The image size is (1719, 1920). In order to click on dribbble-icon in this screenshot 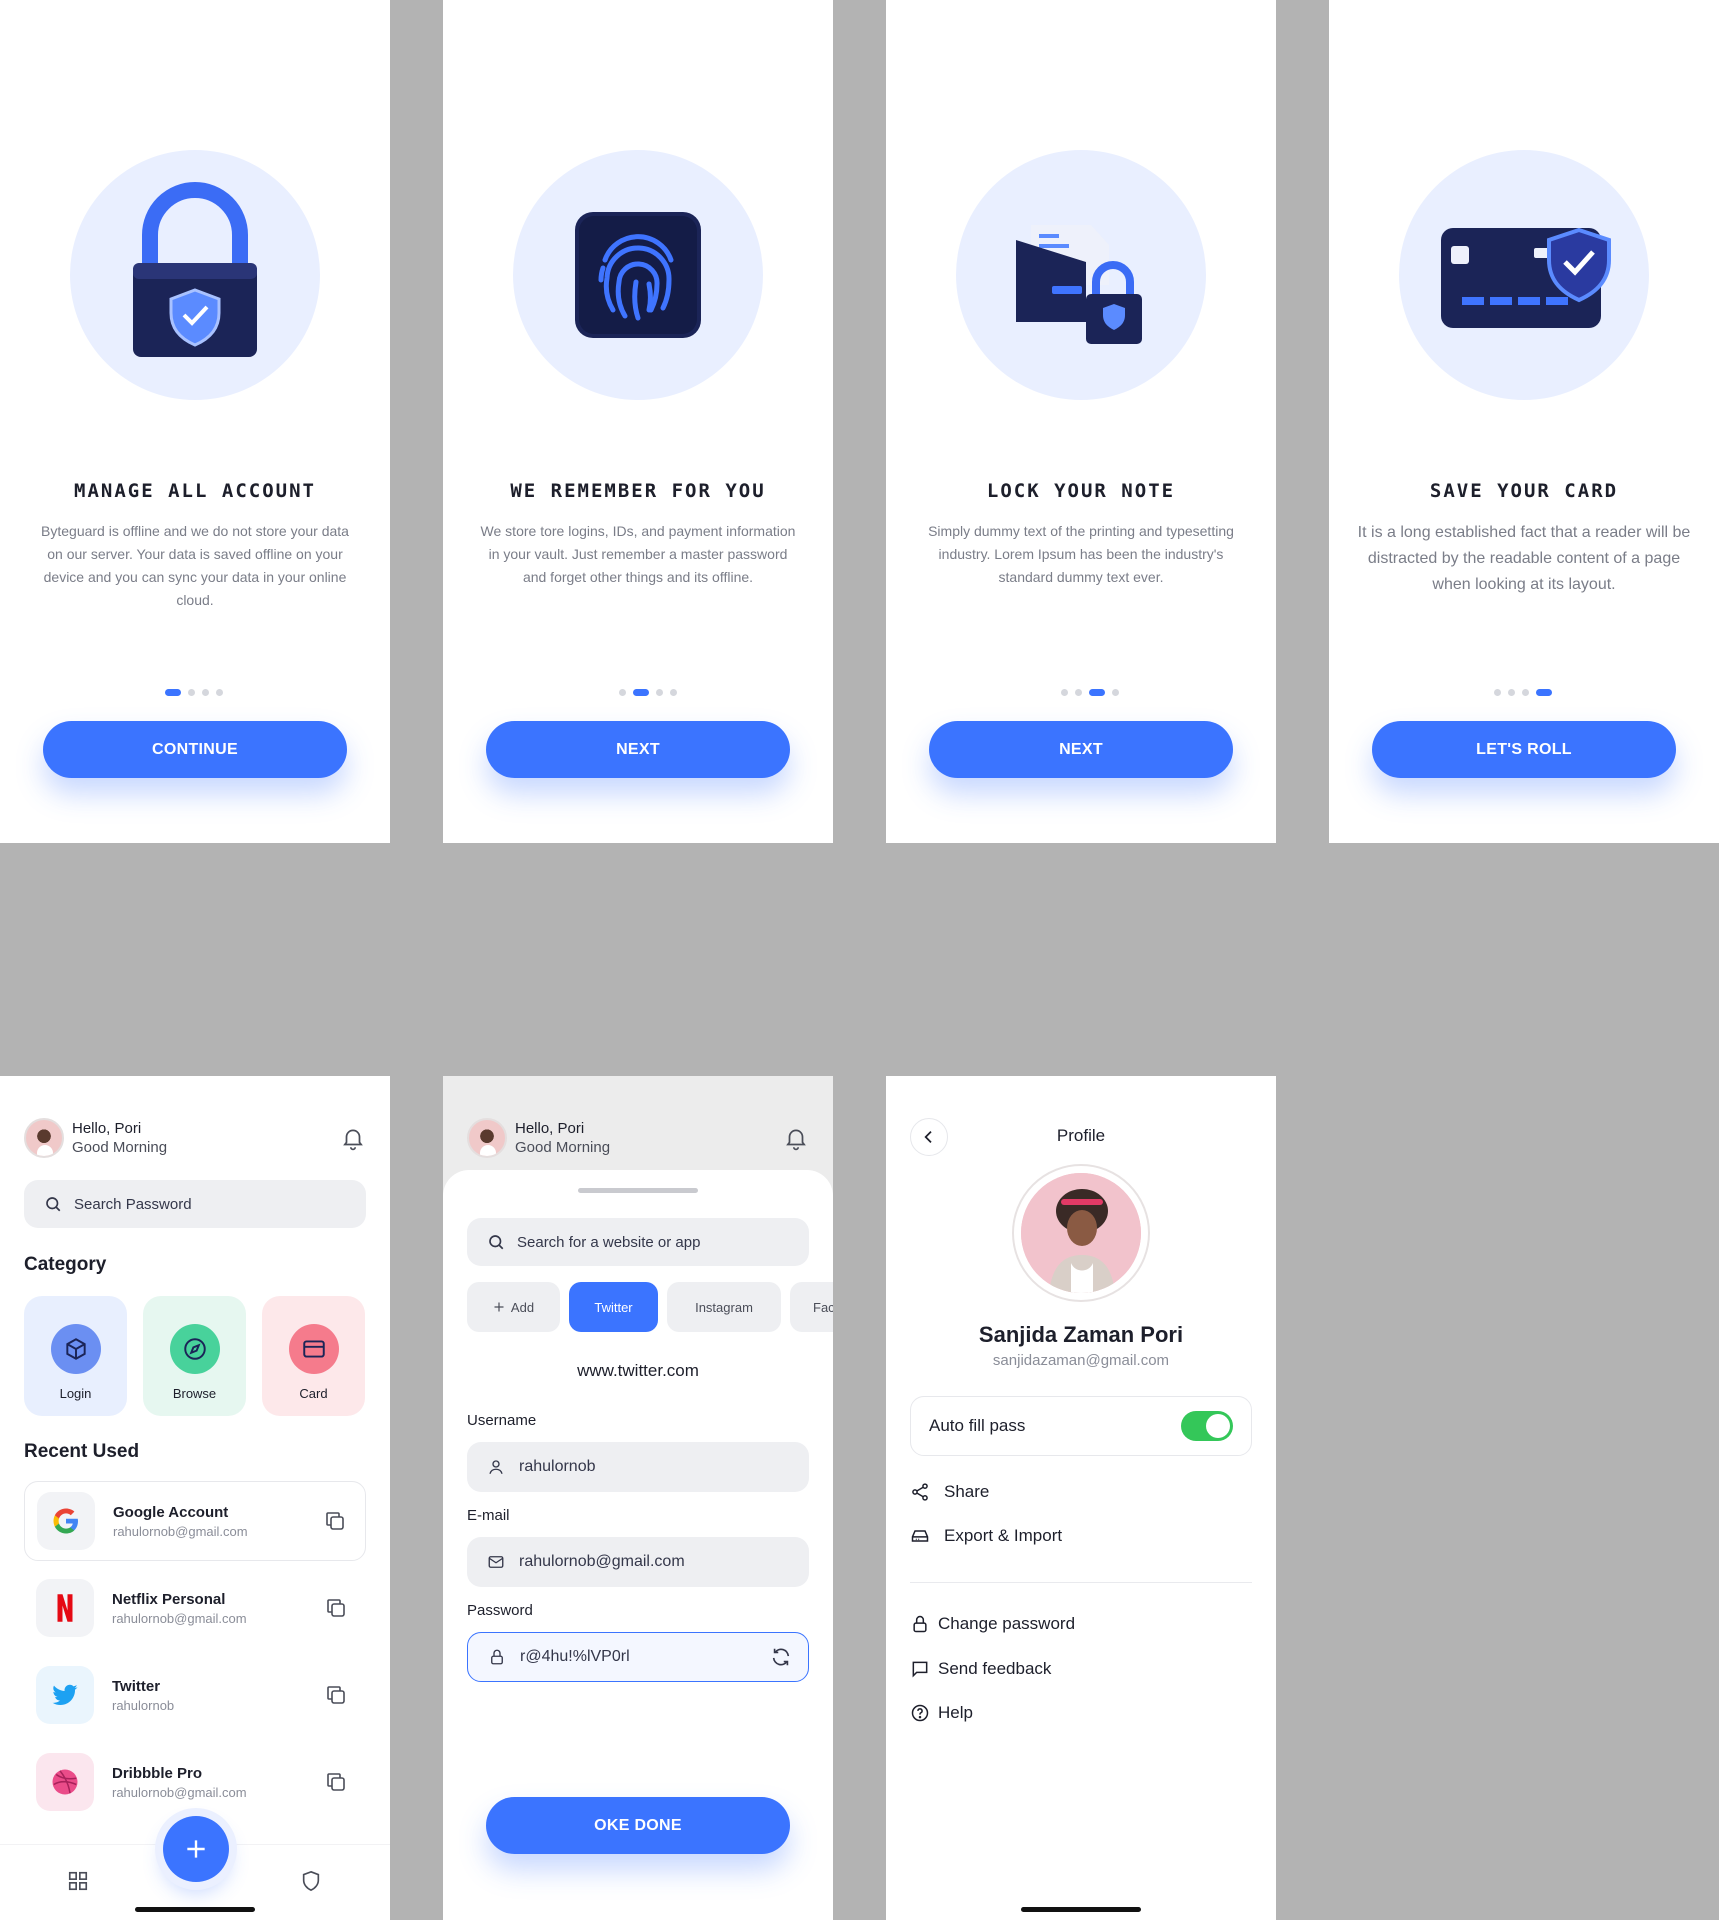, I will do `click(65, 1782)`.